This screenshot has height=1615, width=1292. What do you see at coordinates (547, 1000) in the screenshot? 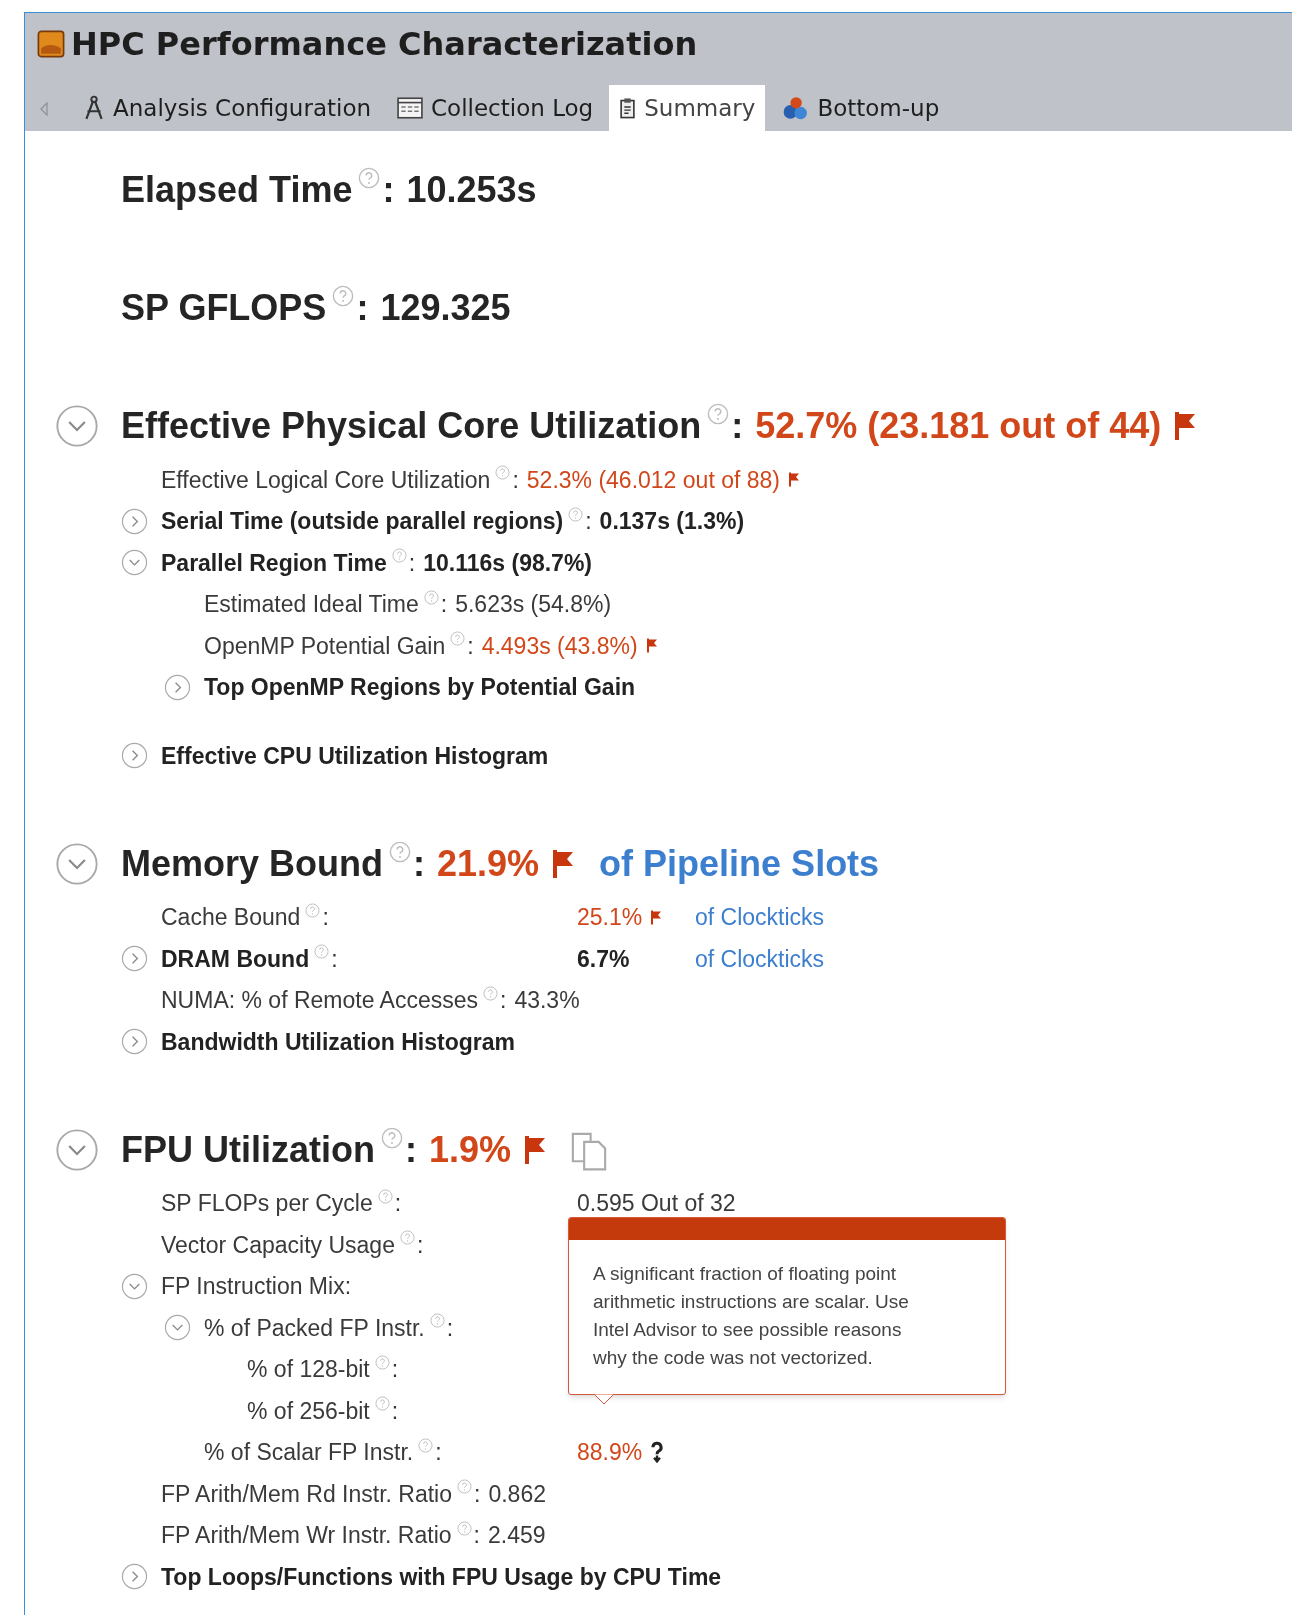
I see `metric-value: 43.3%` at bounding box center [547, 1000].